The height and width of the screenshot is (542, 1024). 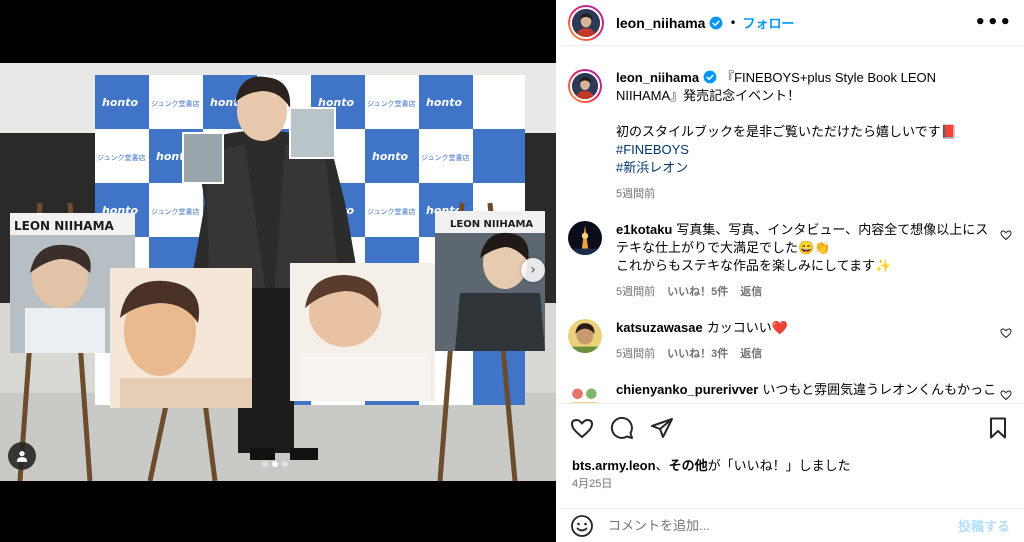 I want to click on comment-body: chienyanko_purerivver いつもと雰囲気違うレオンくんもかっこ, so click(x=814, y=390).